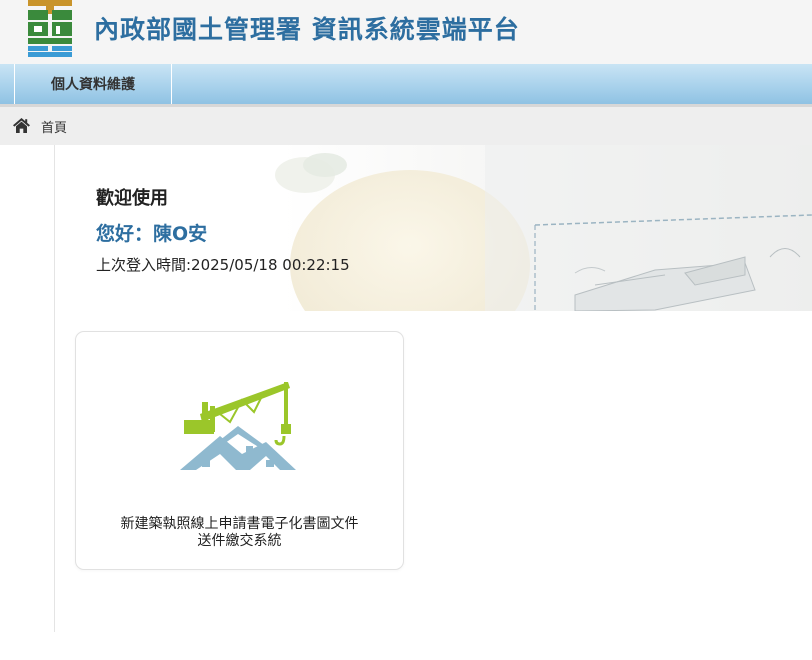  I want to click on breadcrumb-home-link: 首頁, so click(54, 126).